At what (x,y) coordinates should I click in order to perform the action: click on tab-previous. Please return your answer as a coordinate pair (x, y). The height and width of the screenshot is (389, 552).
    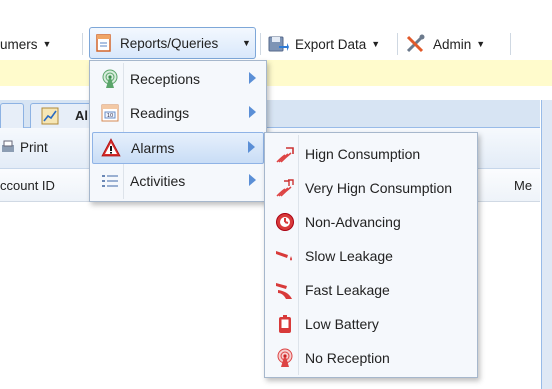
    Looking at the image, I should click on (12, 115).